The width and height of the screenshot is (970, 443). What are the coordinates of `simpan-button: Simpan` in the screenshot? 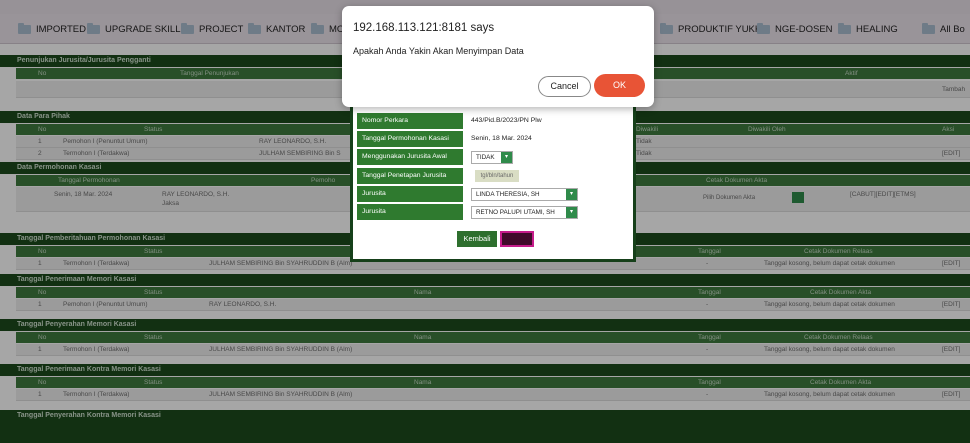 It's located at (517, 239).